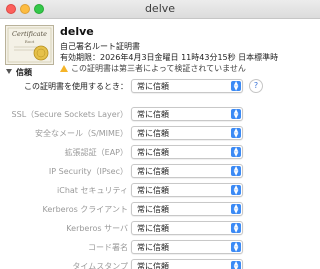 This screenshot has width=320, height=269. I want to click on trust-select-eap: 常に信頼 ▲ ▼, so click(187, 152).